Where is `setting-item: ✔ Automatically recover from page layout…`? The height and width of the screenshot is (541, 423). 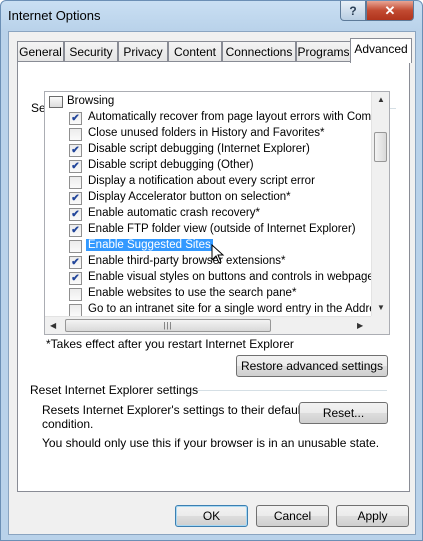
setting-item: ✔ Automatically recover from page layout… is located at coordinates (208, 118).